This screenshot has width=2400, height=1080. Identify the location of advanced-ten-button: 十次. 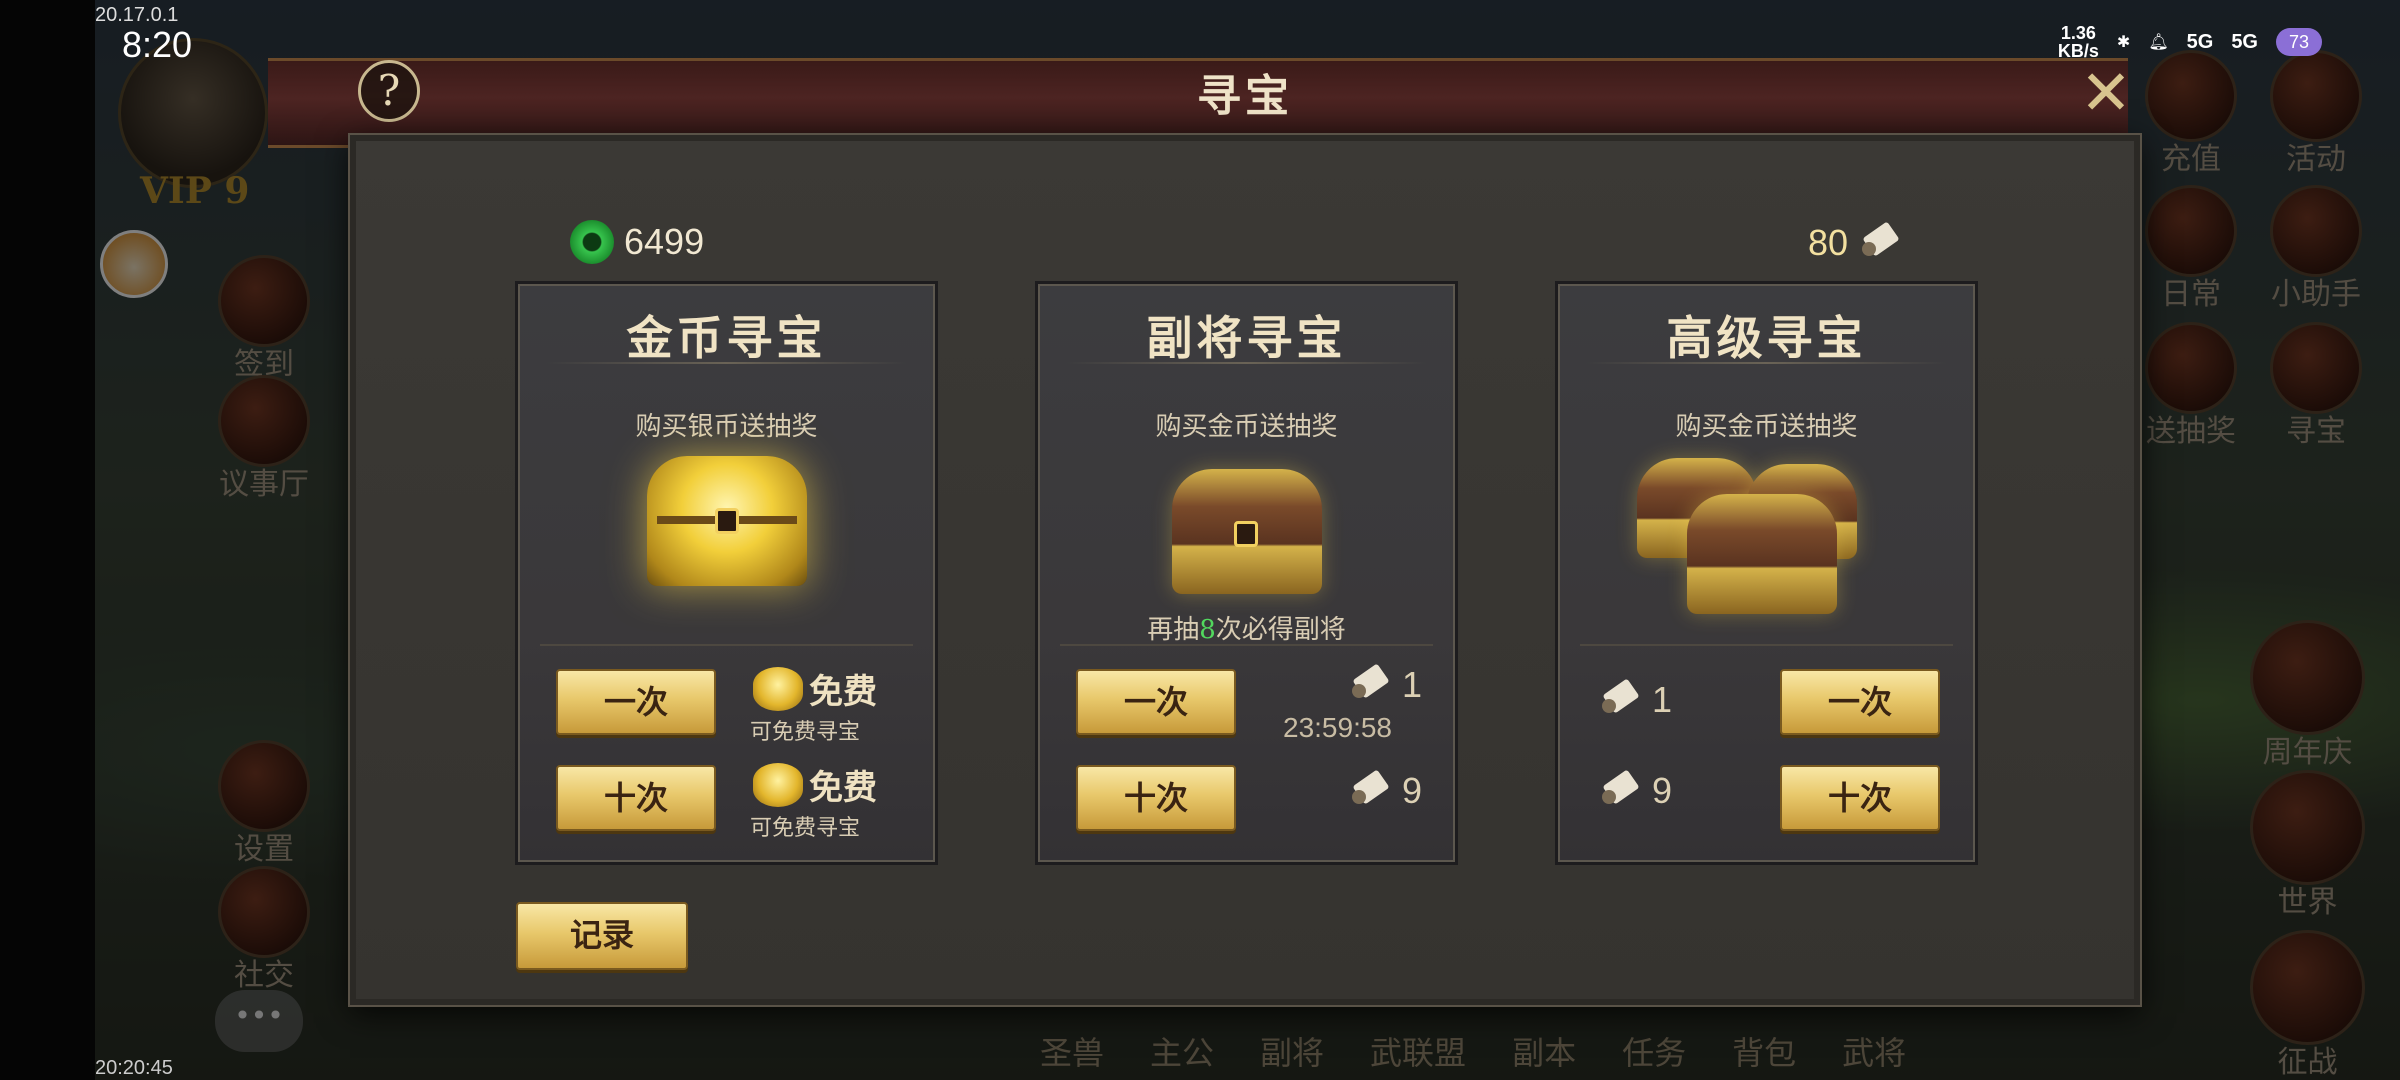
(1860, 798).